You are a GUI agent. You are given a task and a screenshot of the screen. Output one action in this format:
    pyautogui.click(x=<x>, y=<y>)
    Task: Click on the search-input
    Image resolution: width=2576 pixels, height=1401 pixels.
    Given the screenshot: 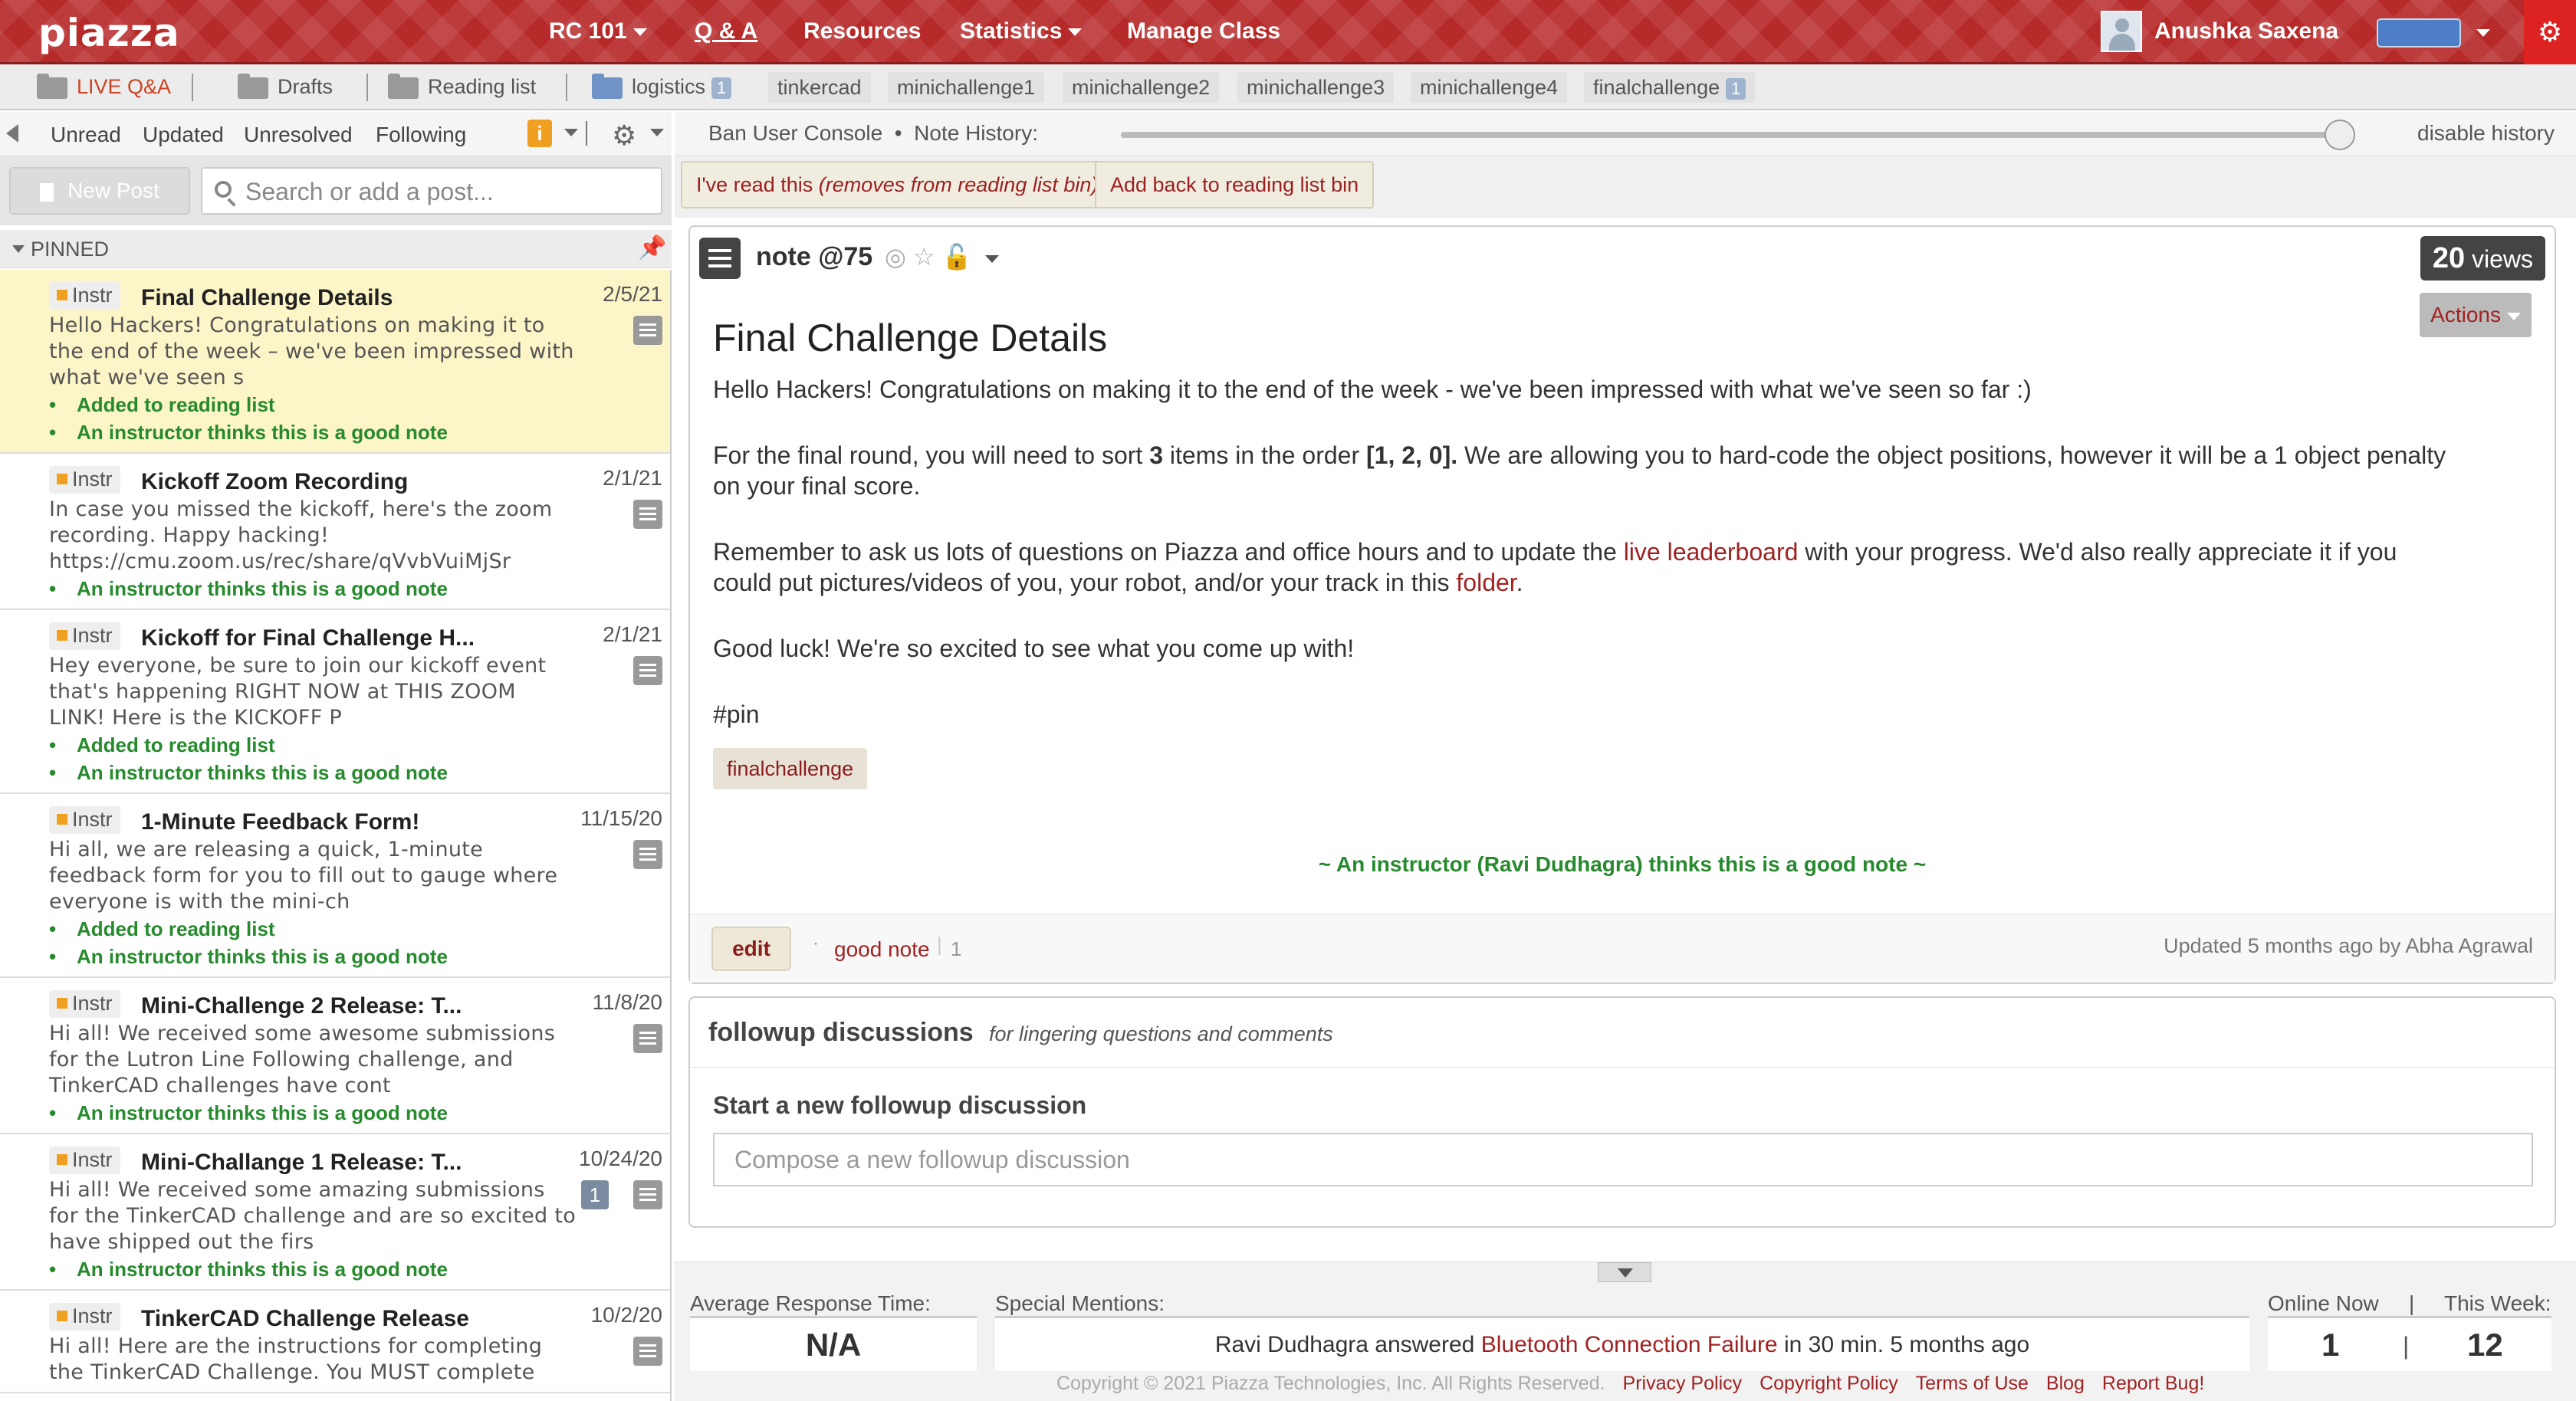 What is the action you would take?
    pyautogui.click(x=449, y=191)
    